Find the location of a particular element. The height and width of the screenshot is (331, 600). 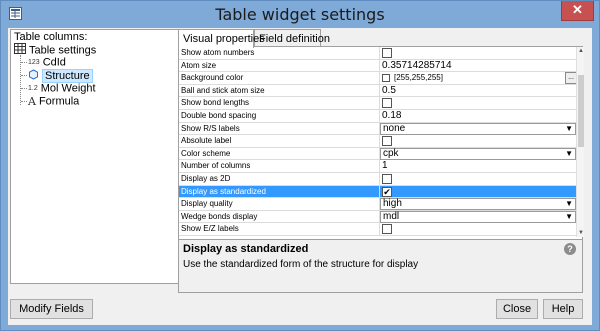

tree-item-cdid: 123 CdId is located at coordinates (47, 62).